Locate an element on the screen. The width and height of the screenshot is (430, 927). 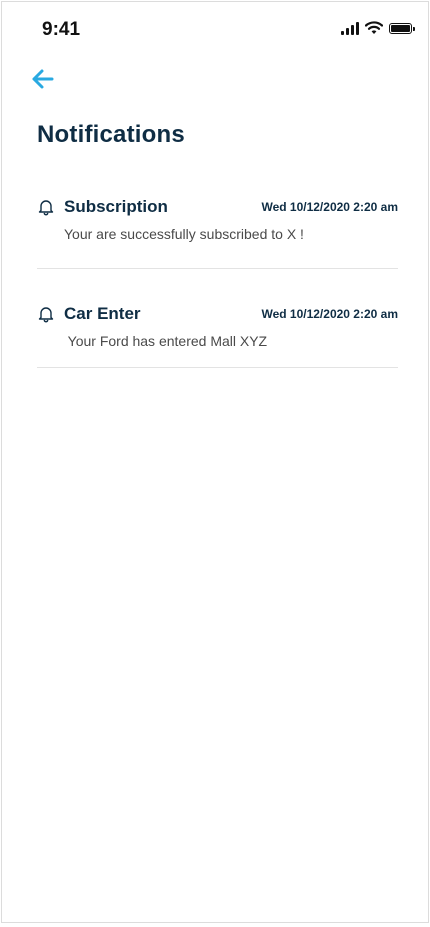
status-time: 9:41 is located at coordinates (61, 29).